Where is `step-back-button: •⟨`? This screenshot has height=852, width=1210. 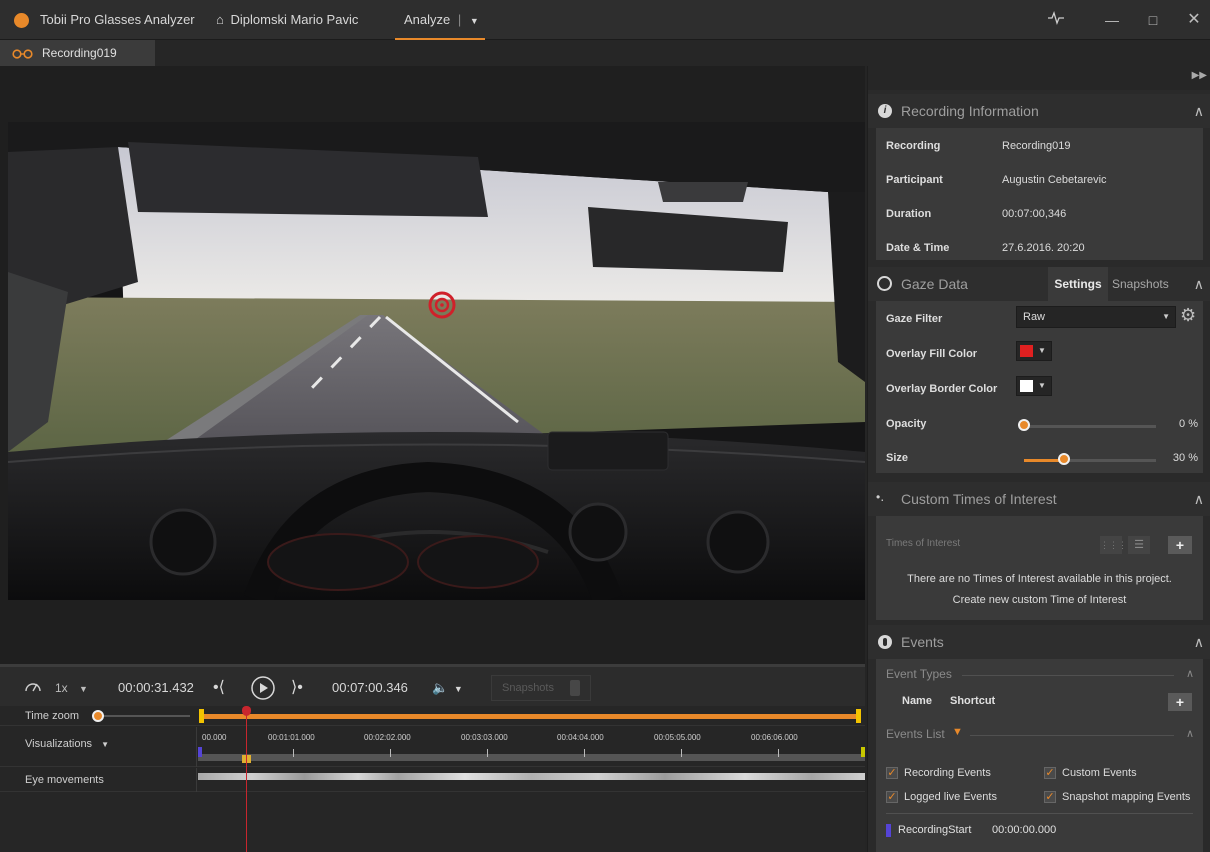
step-back-button: •⟨ is located at coordinates (219, 688).